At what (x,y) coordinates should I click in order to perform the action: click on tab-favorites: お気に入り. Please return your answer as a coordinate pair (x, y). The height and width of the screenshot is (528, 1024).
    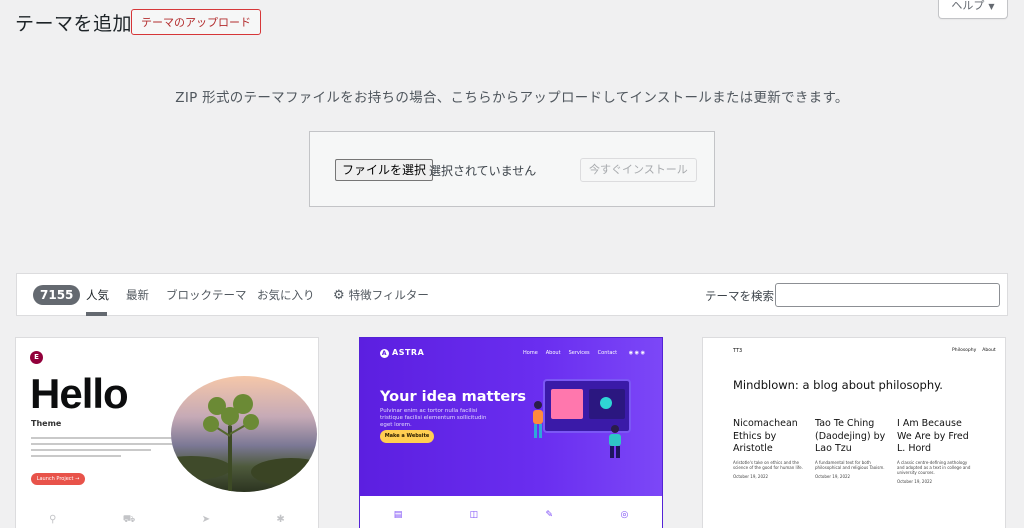
    Looking at the image, I should click on (286, 295).